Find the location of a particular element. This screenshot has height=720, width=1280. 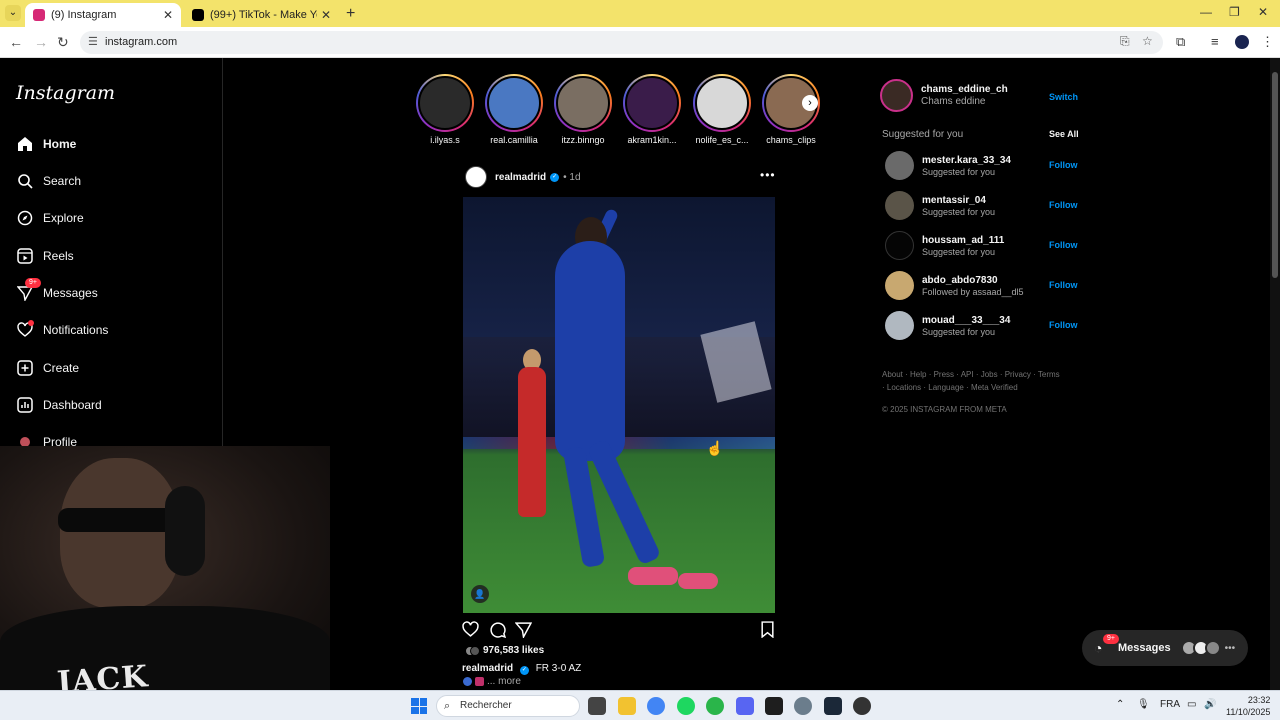

taskbar-search: ⌕ Rechercher is located at coordinates (508, 706).